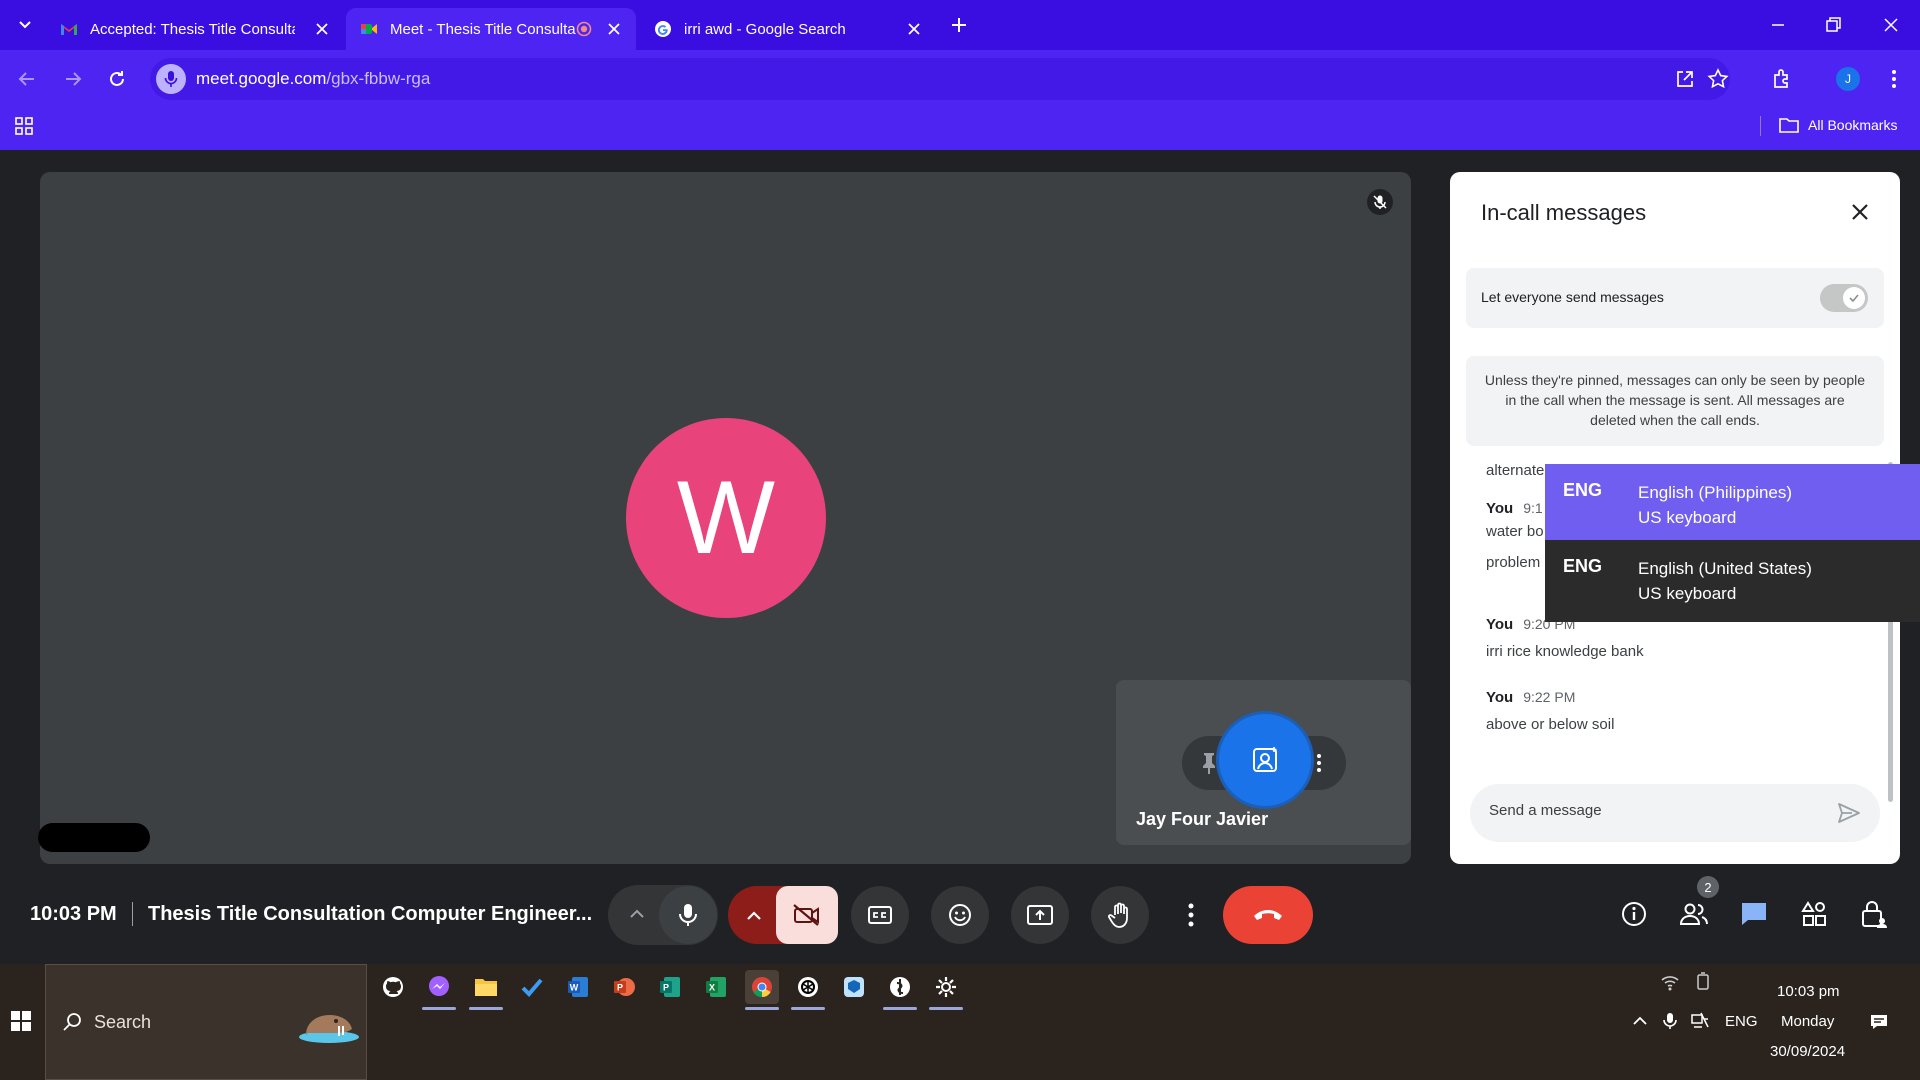  I want to click on chat-button, so click(1754, 914).